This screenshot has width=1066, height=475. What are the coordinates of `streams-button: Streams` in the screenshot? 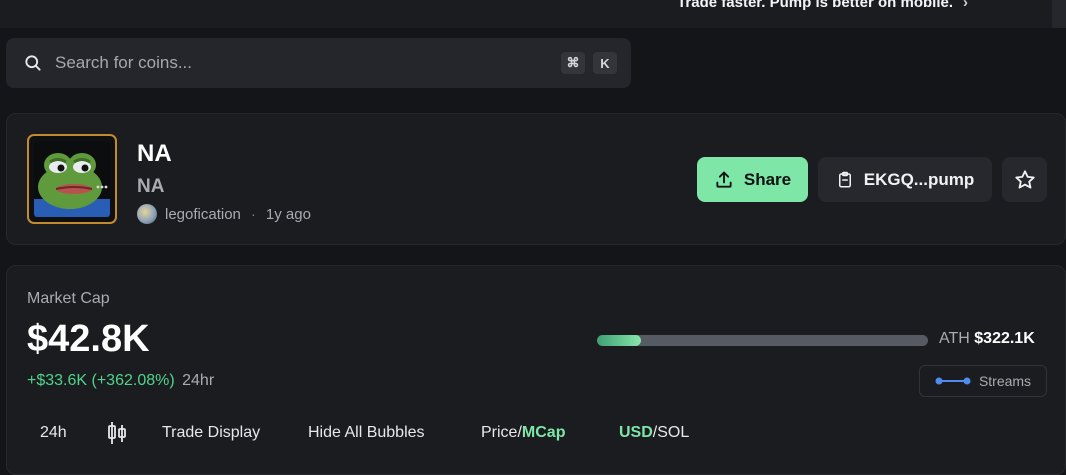 It's located at (983, 381).